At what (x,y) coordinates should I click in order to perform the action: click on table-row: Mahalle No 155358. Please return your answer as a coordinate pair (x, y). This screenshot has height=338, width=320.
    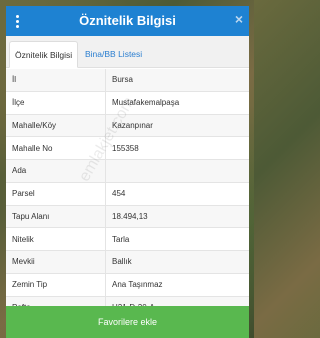
    Looking at the image, I should click on (127, 148).